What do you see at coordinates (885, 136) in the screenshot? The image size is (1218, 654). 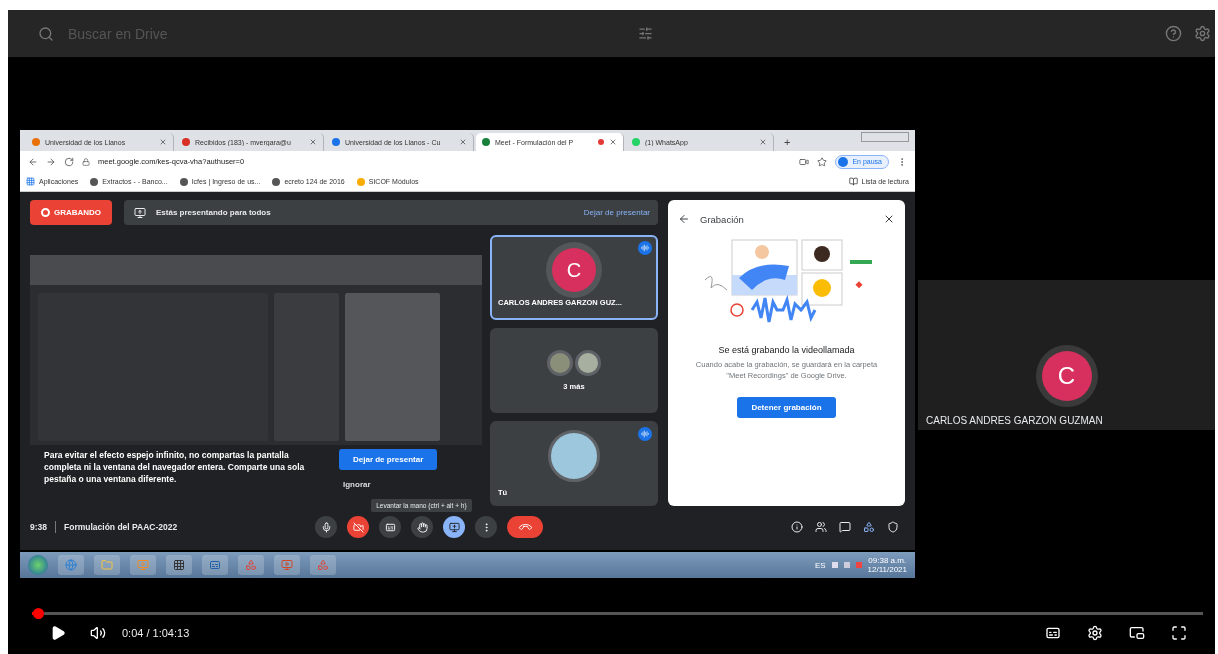 I see `window-controls-icon` at bounding box center [885, 136].